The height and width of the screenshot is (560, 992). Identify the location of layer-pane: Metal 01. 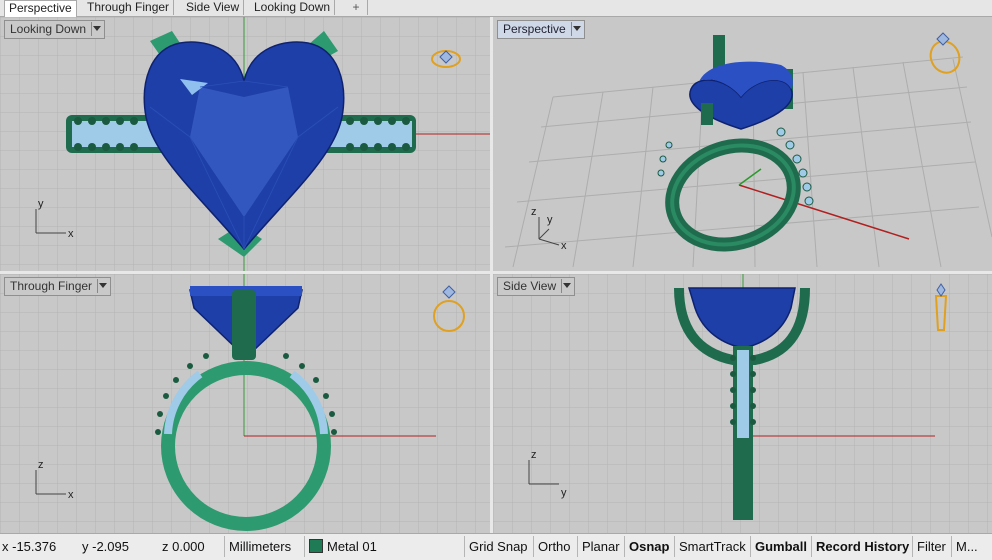
(342, 546).